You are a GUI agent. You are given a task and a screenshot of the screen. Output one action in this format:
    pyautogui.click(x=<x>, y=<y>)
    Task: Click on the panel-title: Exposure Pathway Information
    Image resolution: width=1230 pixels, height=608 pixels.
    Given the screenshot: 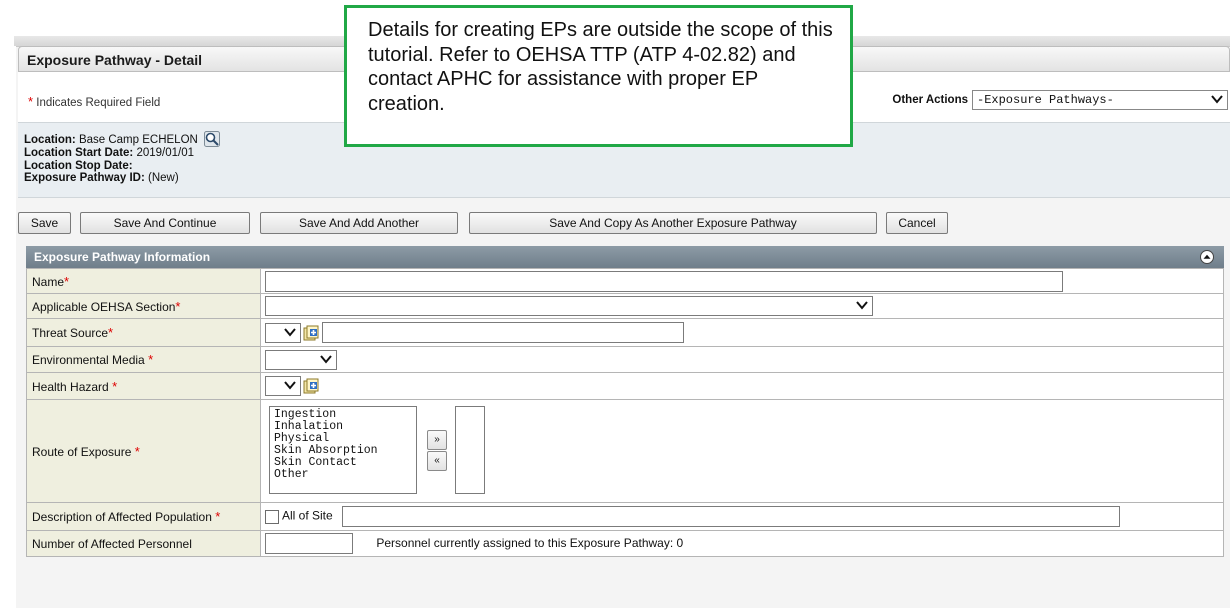 What is the action you would take?
    pyautogui.click(x=122, y=257)
    